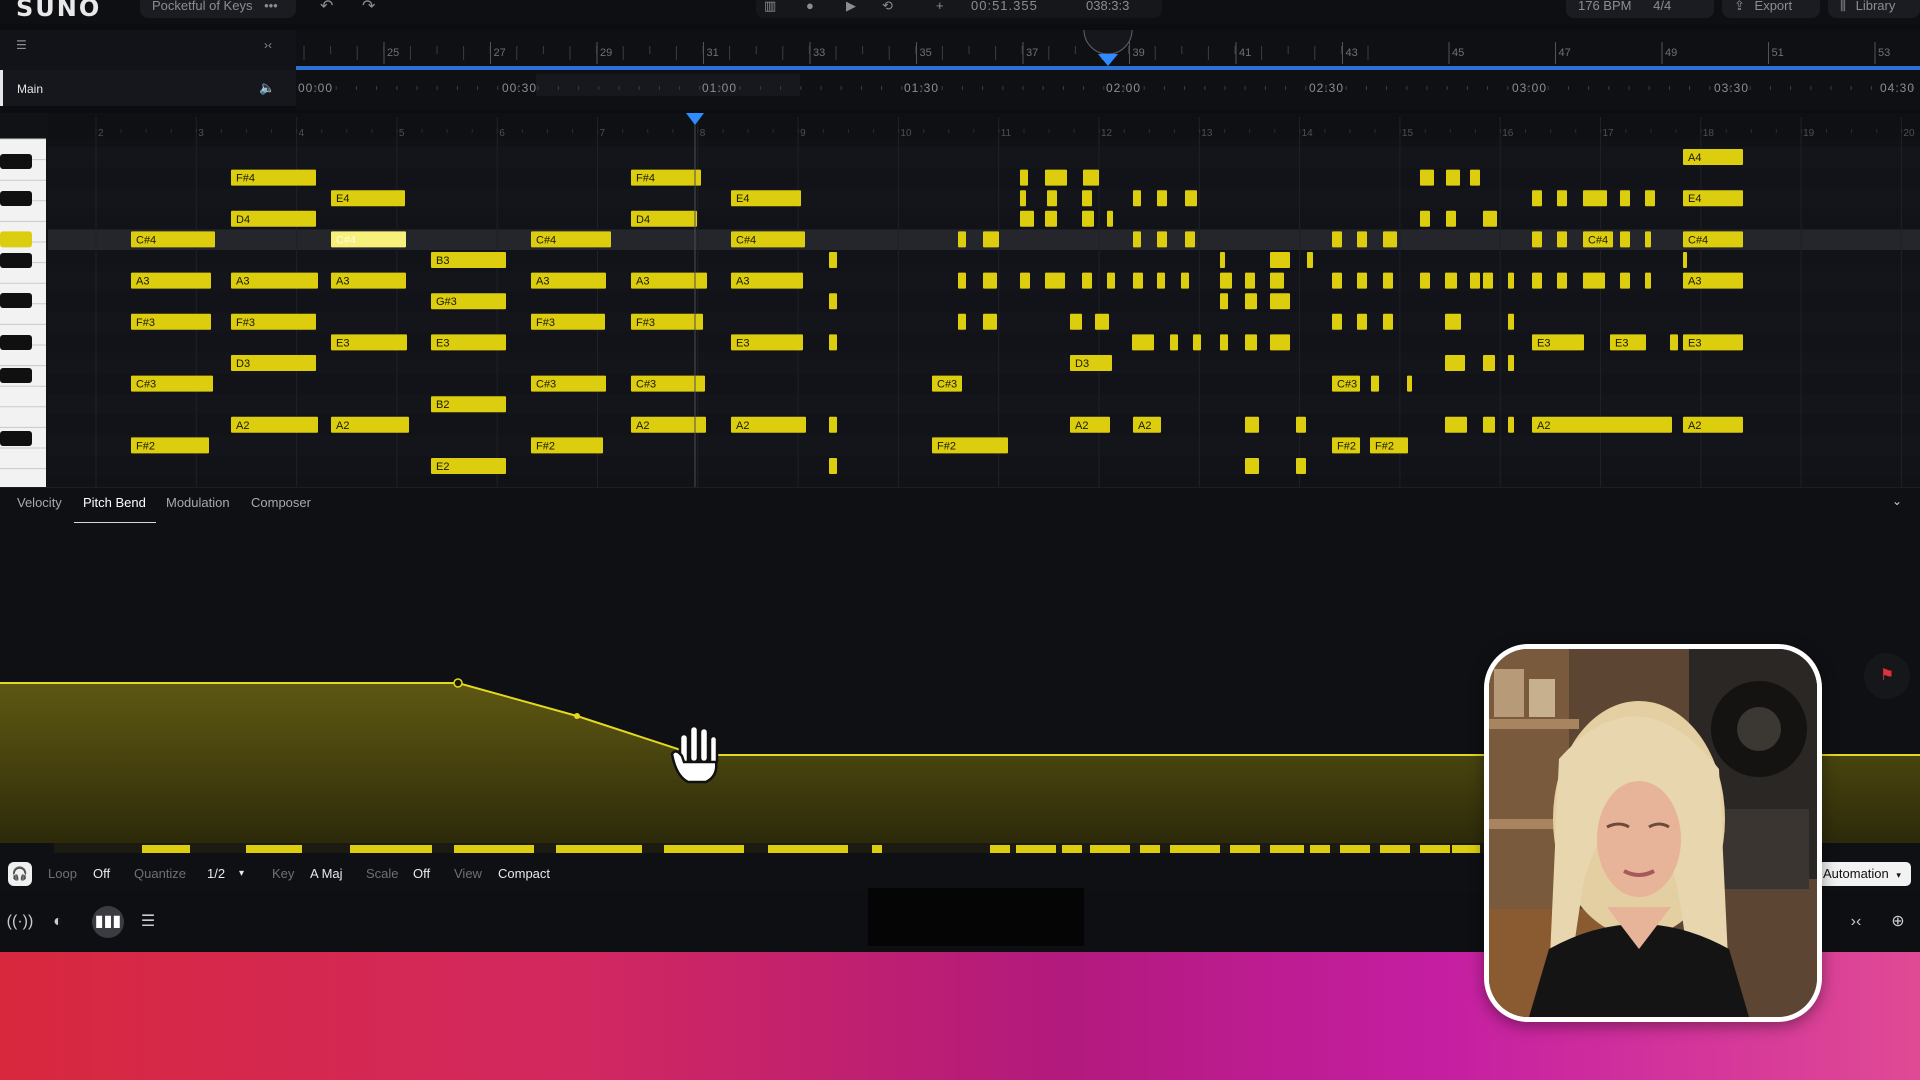 The width and height of the screenshot is (1920, 1080). I want to click on track-list-icon: ☰, so click(21, 45).